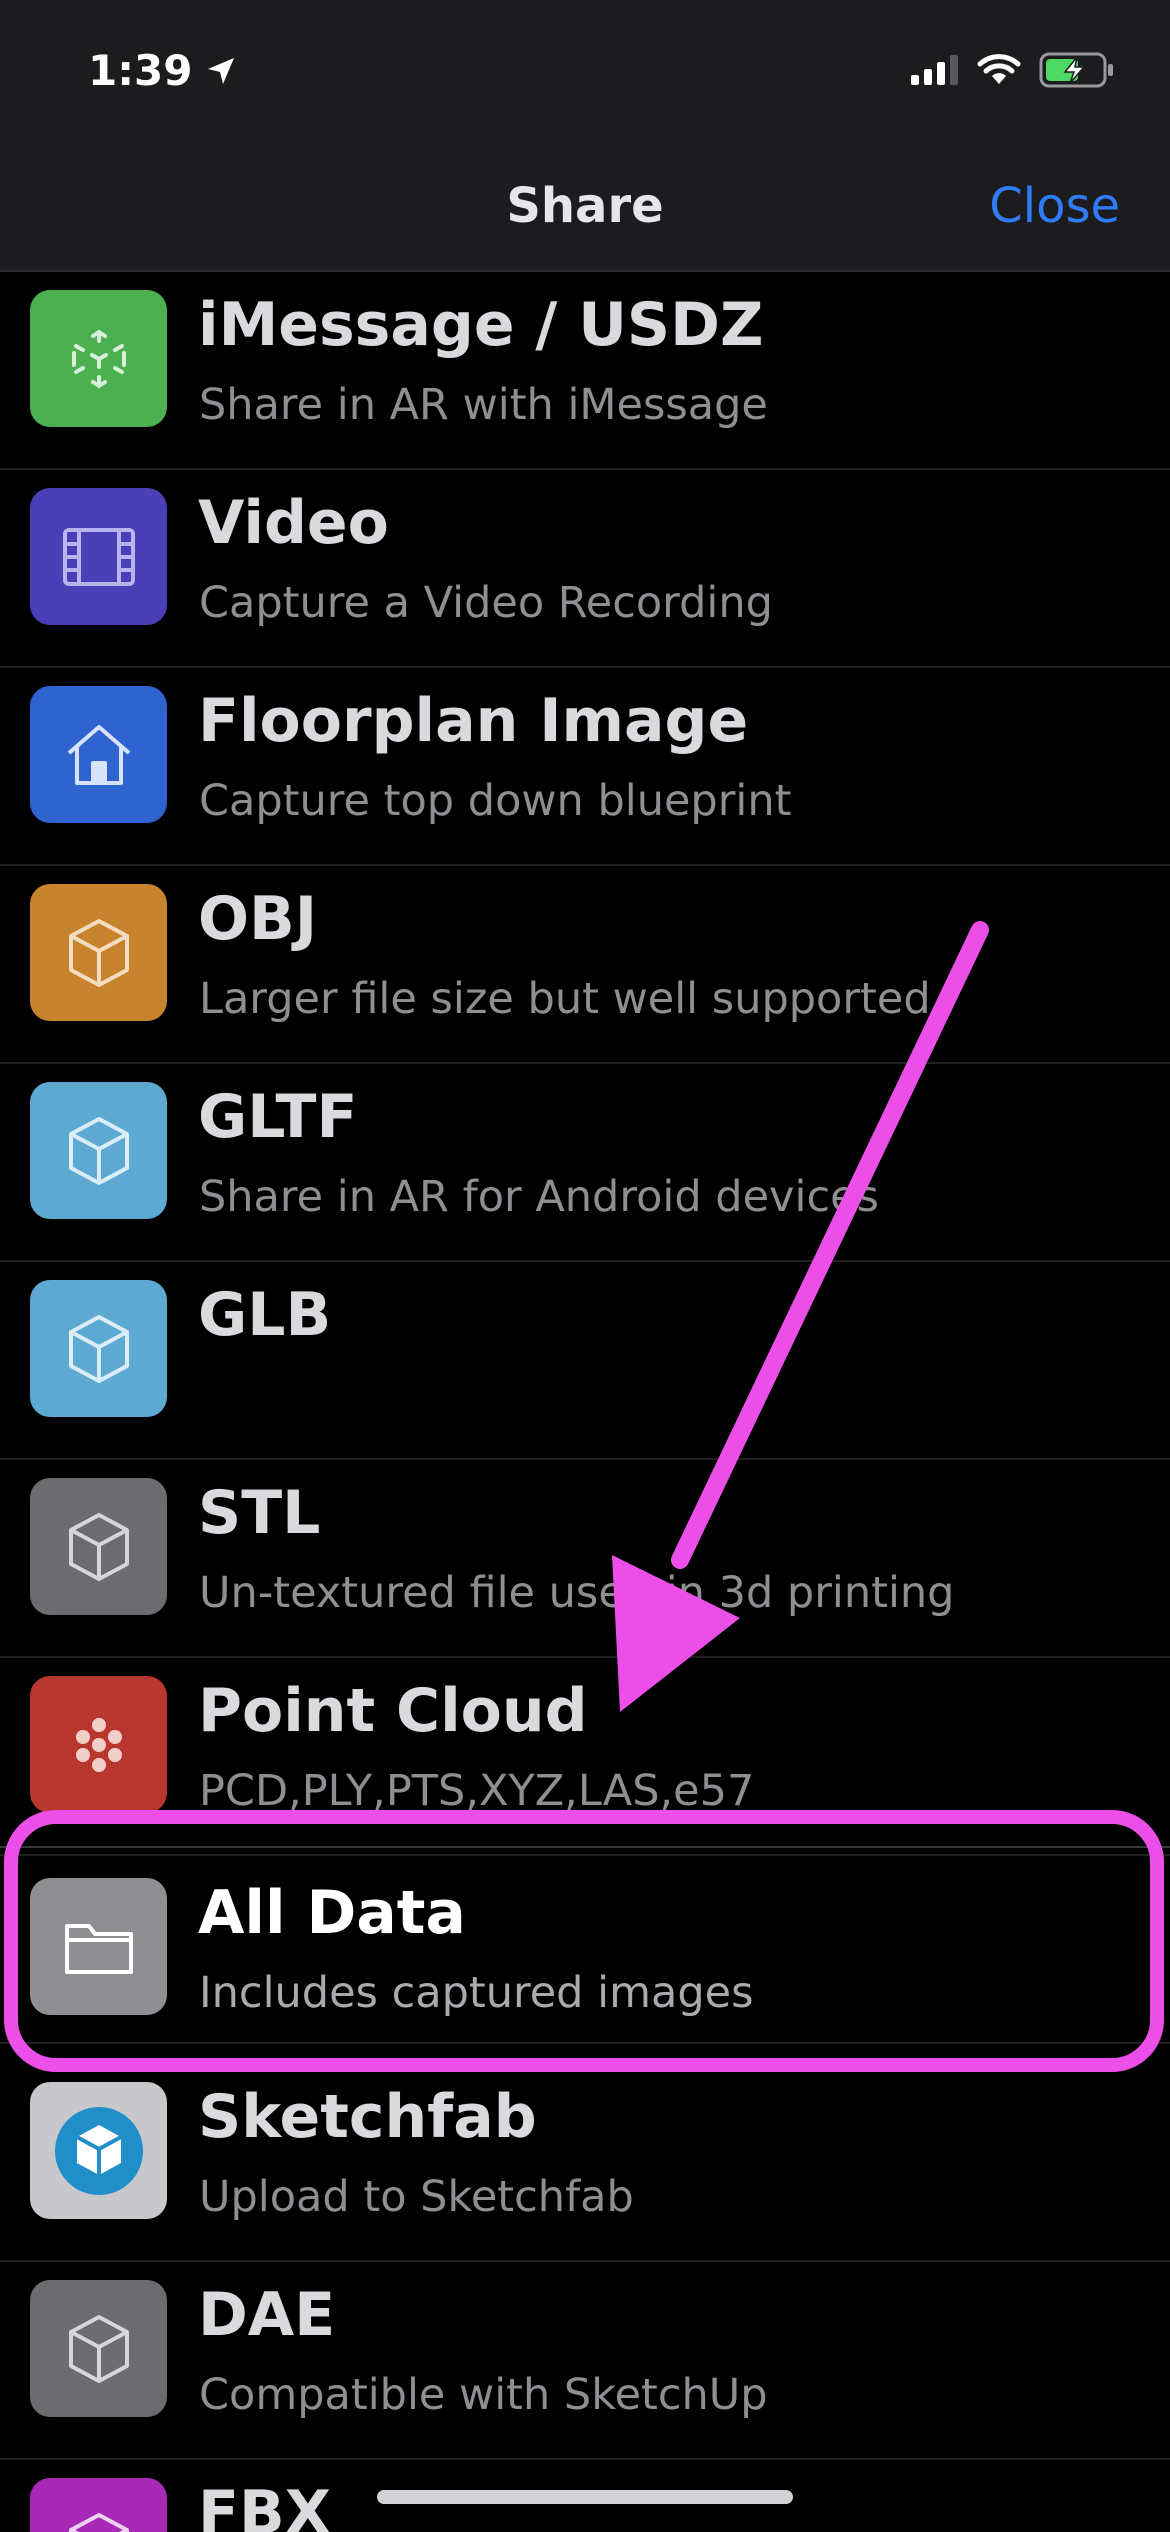 The height and width of the screenshot is (2532, 1170). I want to click on option-subtitle: Share in AR for Android devices, so click(539, 1197).